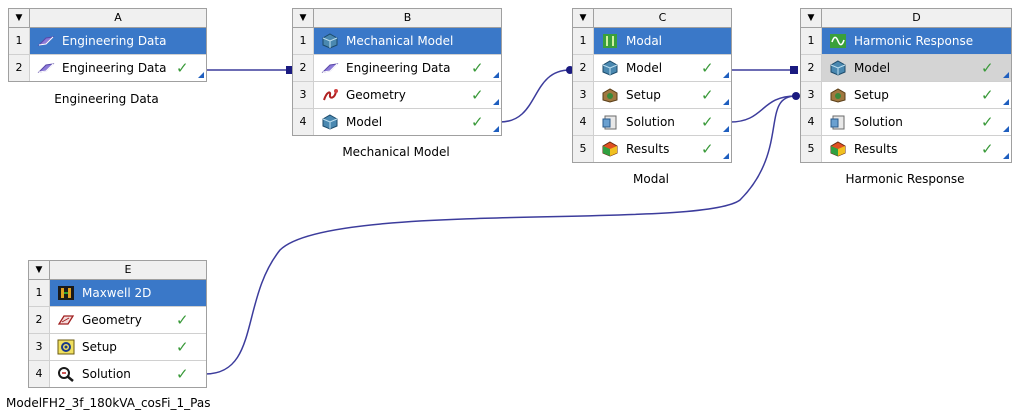 Image resolution: width=1019 pixels, height=414 pixels. What do you see at coordinates (906, 18) in the screenshot?
I see `system-d-header: ▼ D` at bounding box center [906, 18].